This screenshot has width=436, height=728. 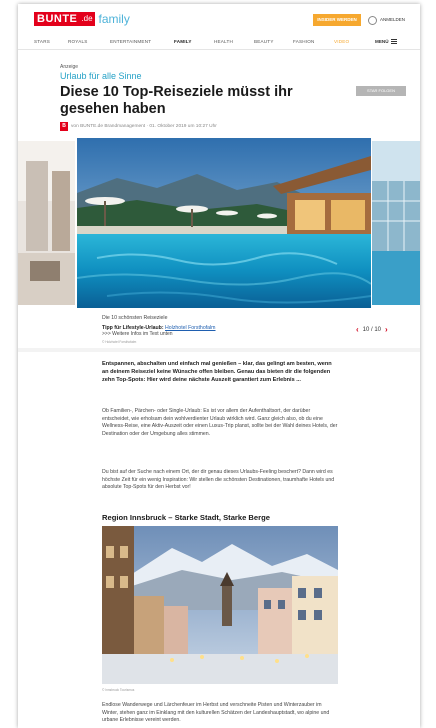 I want to click on menu-label: MENÜ, so click(x=382, y=41).